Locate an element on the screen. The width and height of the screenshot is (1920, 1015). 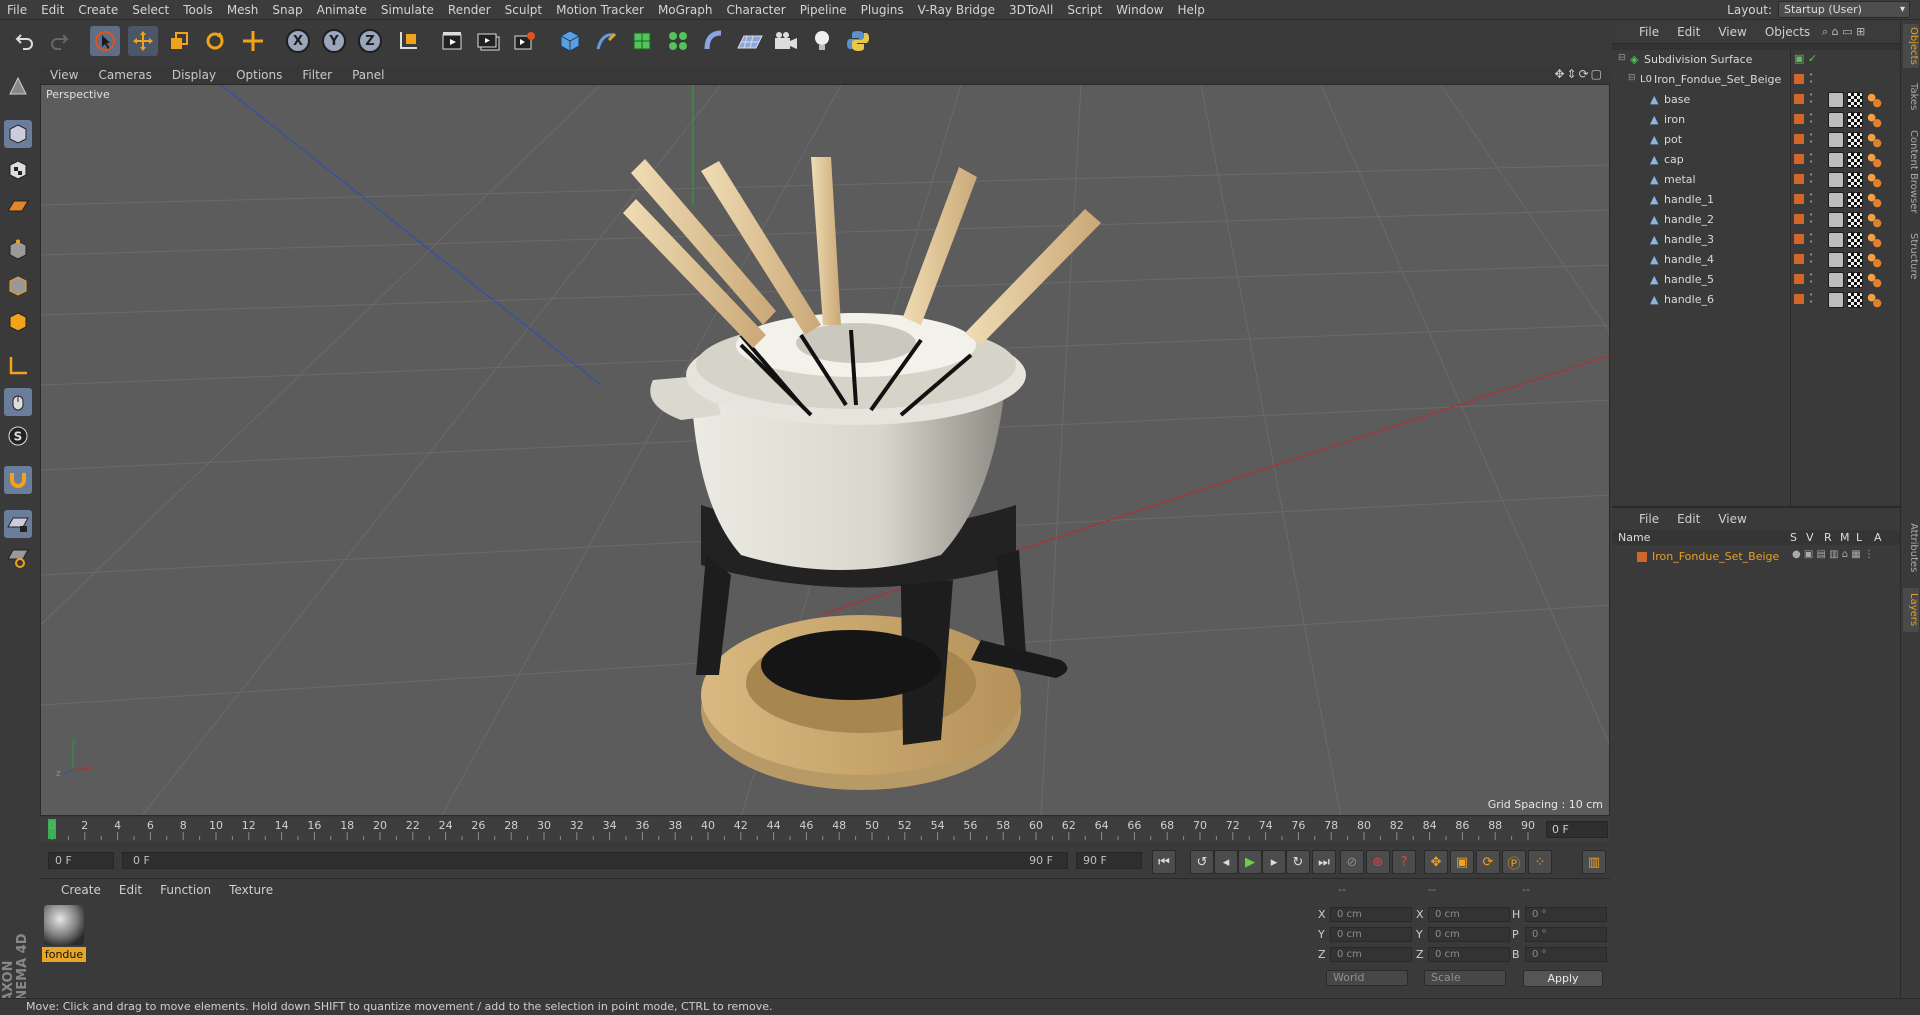
autokey-icon: ⊛ is located at coordinates (1378, 862).